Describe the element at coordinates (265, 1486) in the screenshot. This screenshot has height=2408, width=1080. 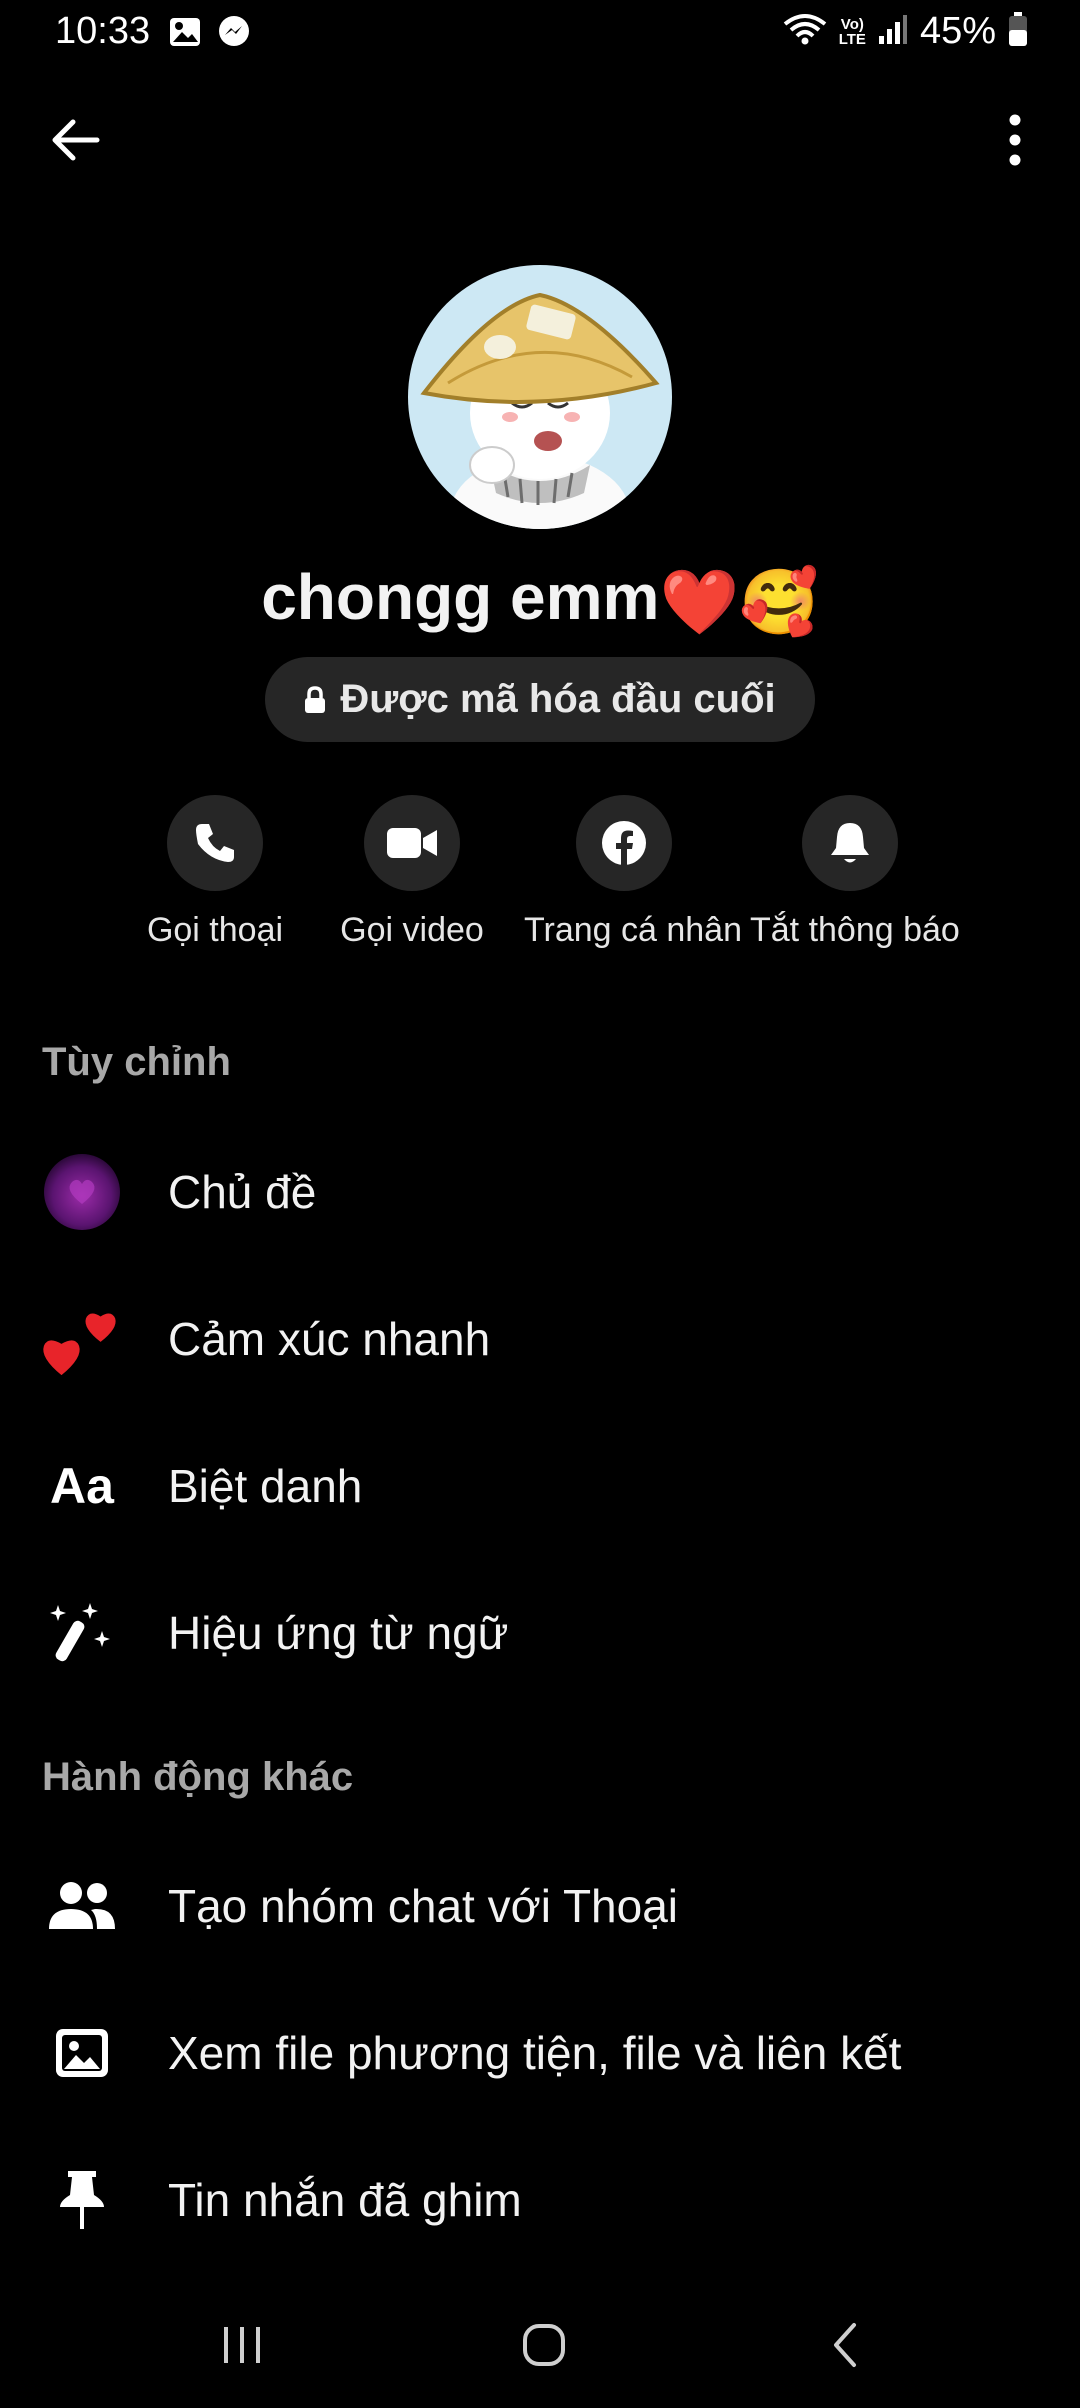
I see `nickname-label: Biệt danh` at that location.